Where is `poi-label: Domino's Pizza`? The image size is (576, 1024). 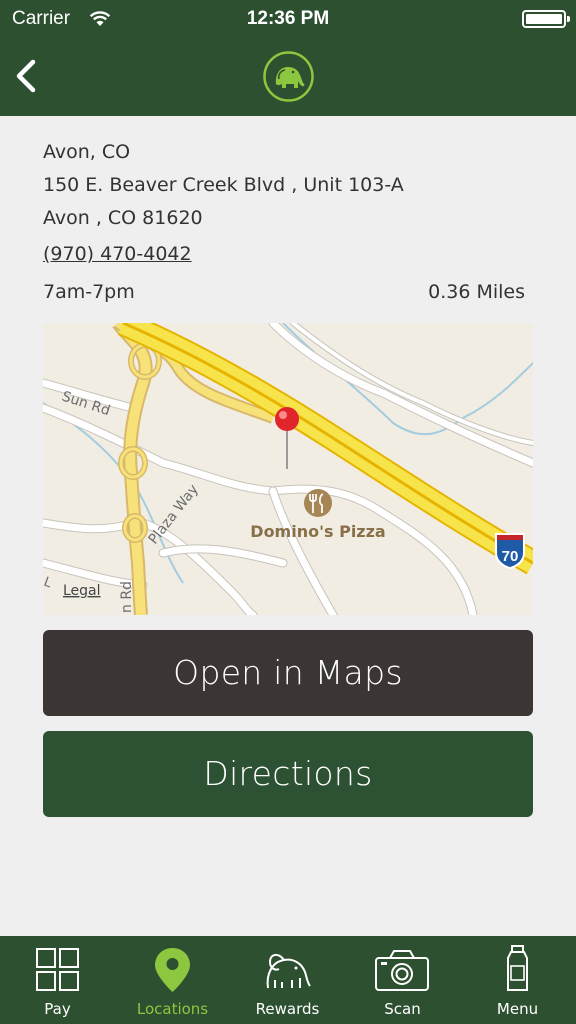
poi-label: Domino's Pizza is located at coordinates (317, 531).